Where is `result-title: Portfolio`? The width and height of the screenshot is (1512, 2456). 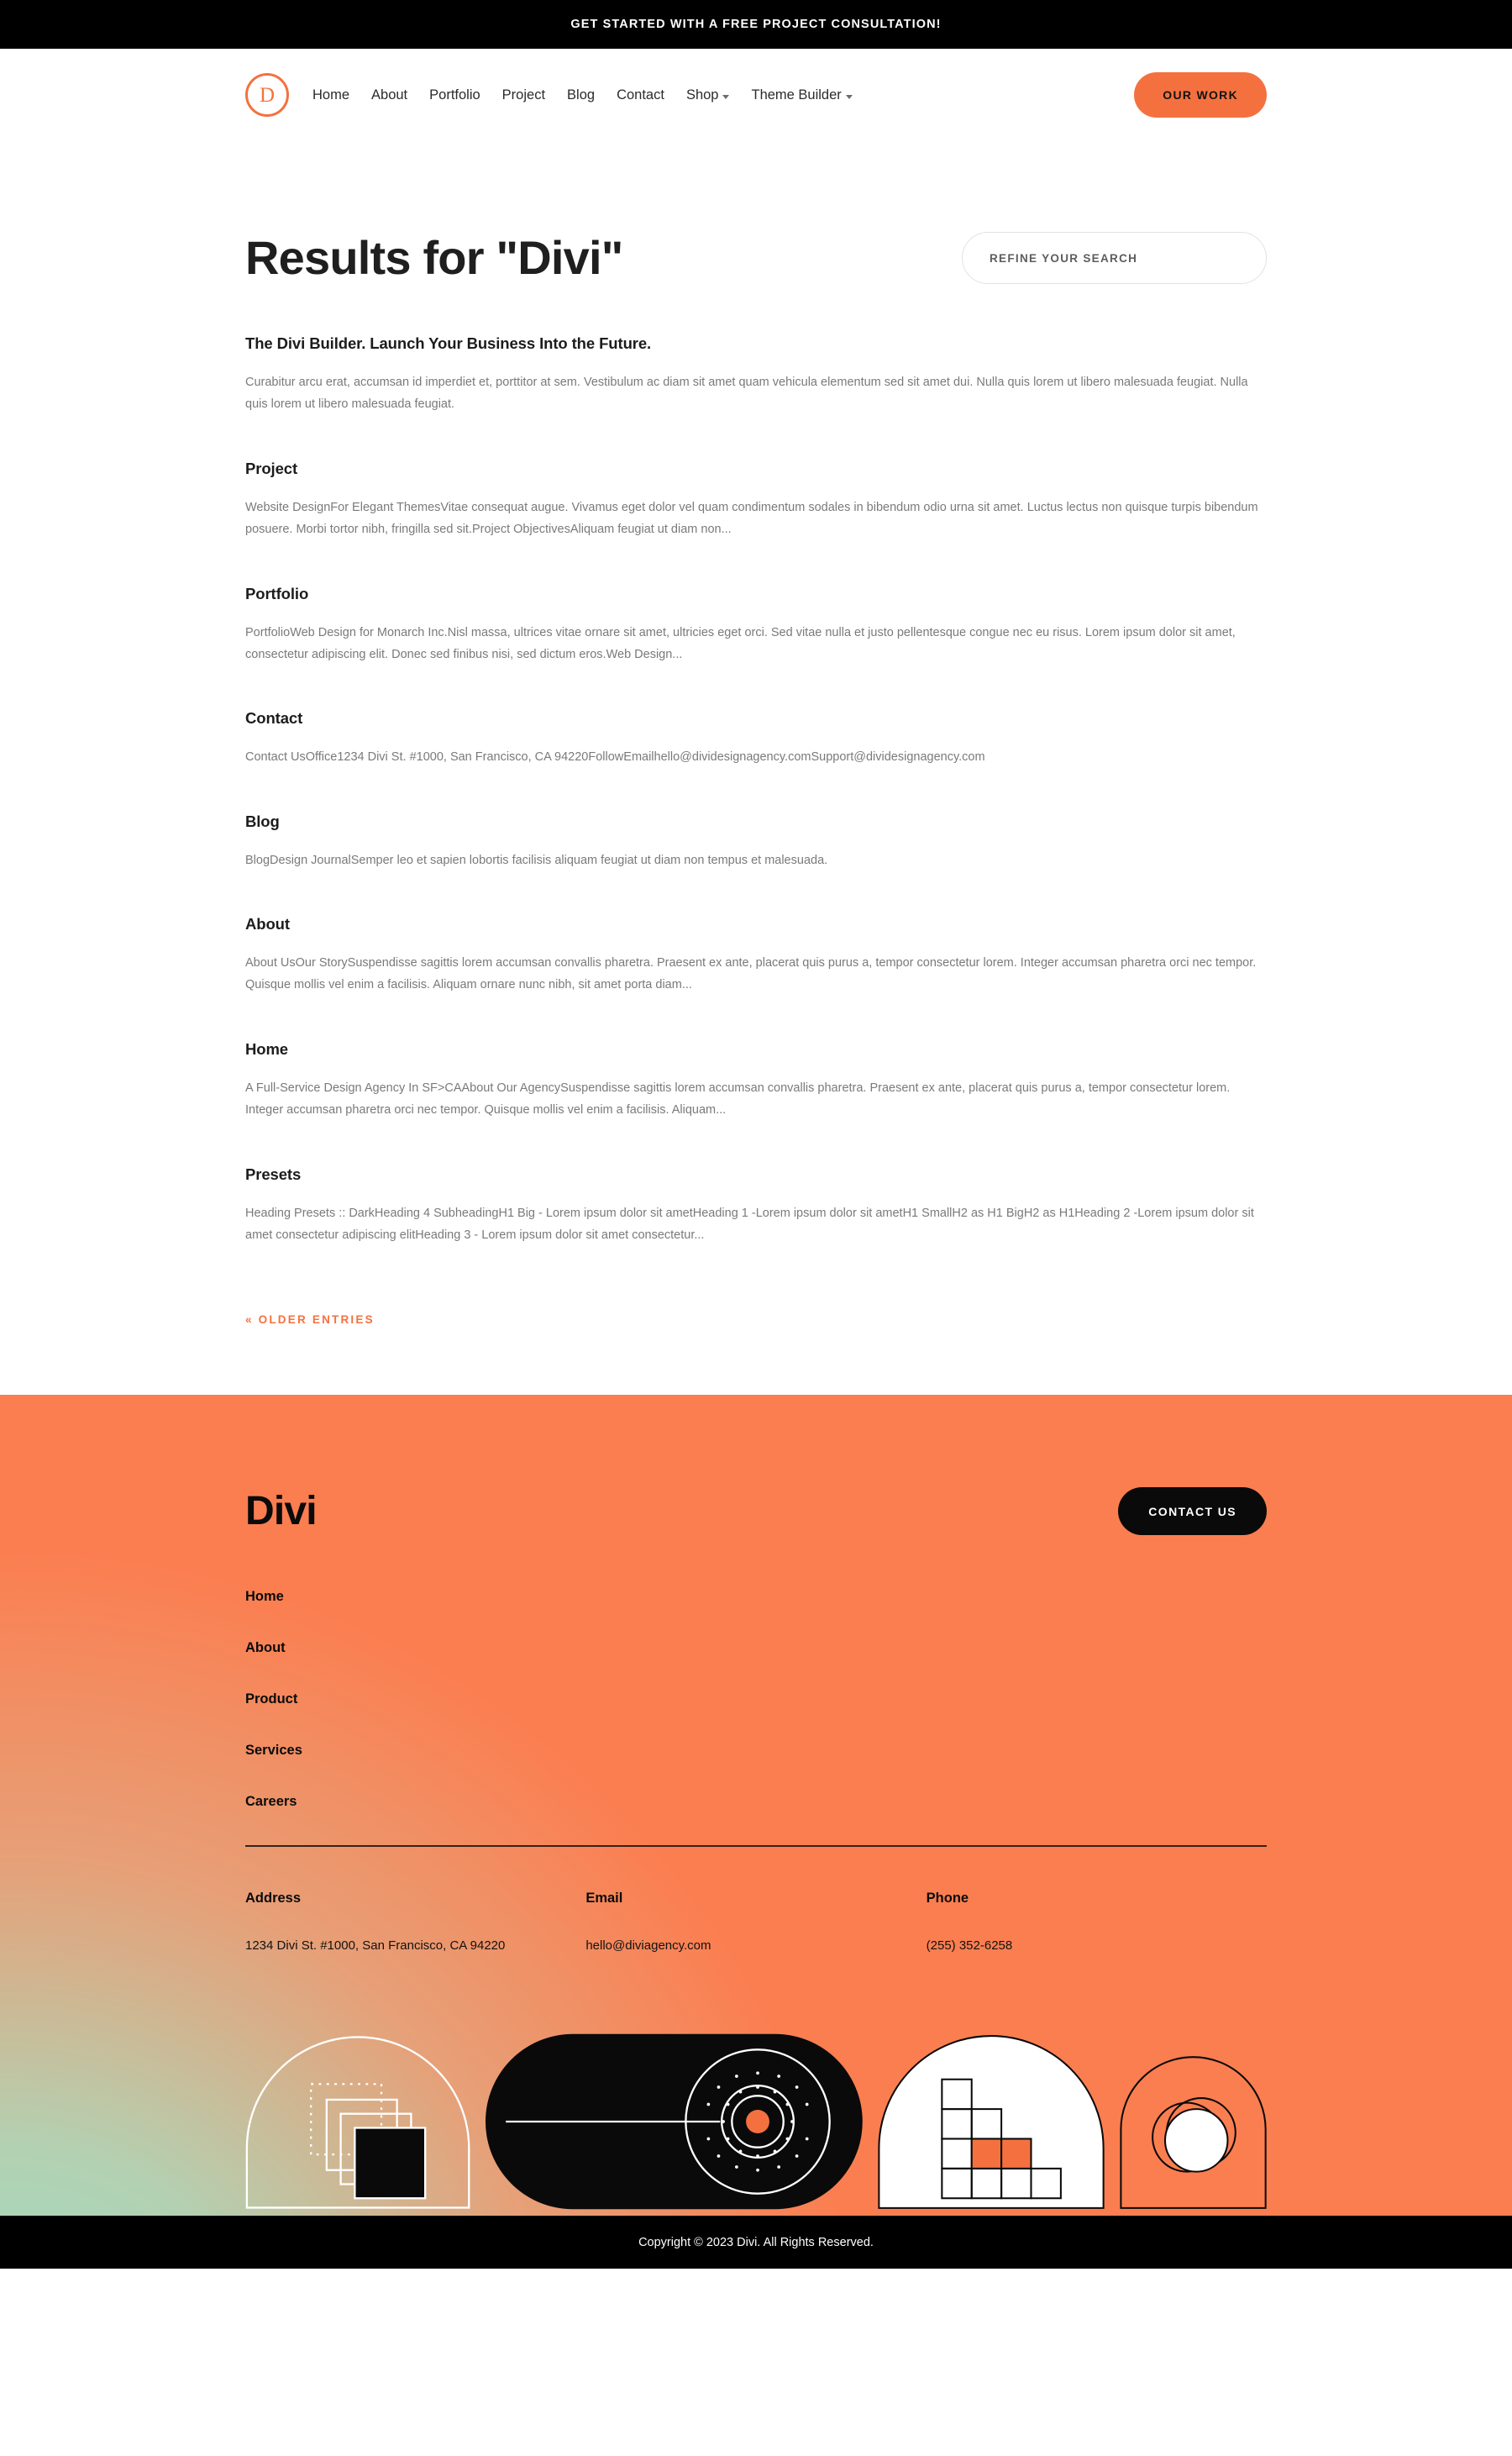
result-title: Portfolio is located at coordinates (756, 594).